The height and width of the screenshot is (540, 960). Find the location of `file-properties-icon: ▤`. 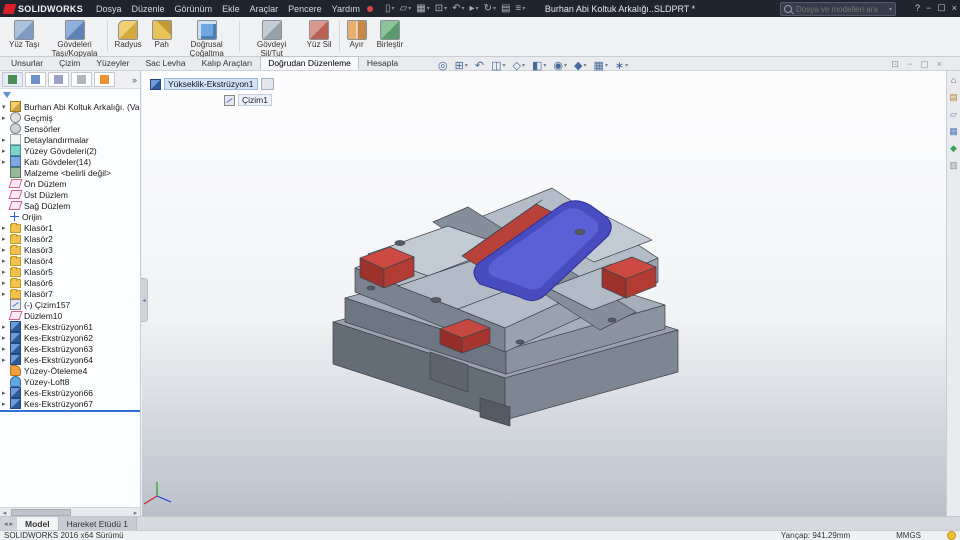

file-properties-icon: ▤ is located at coordinates (505, 8).